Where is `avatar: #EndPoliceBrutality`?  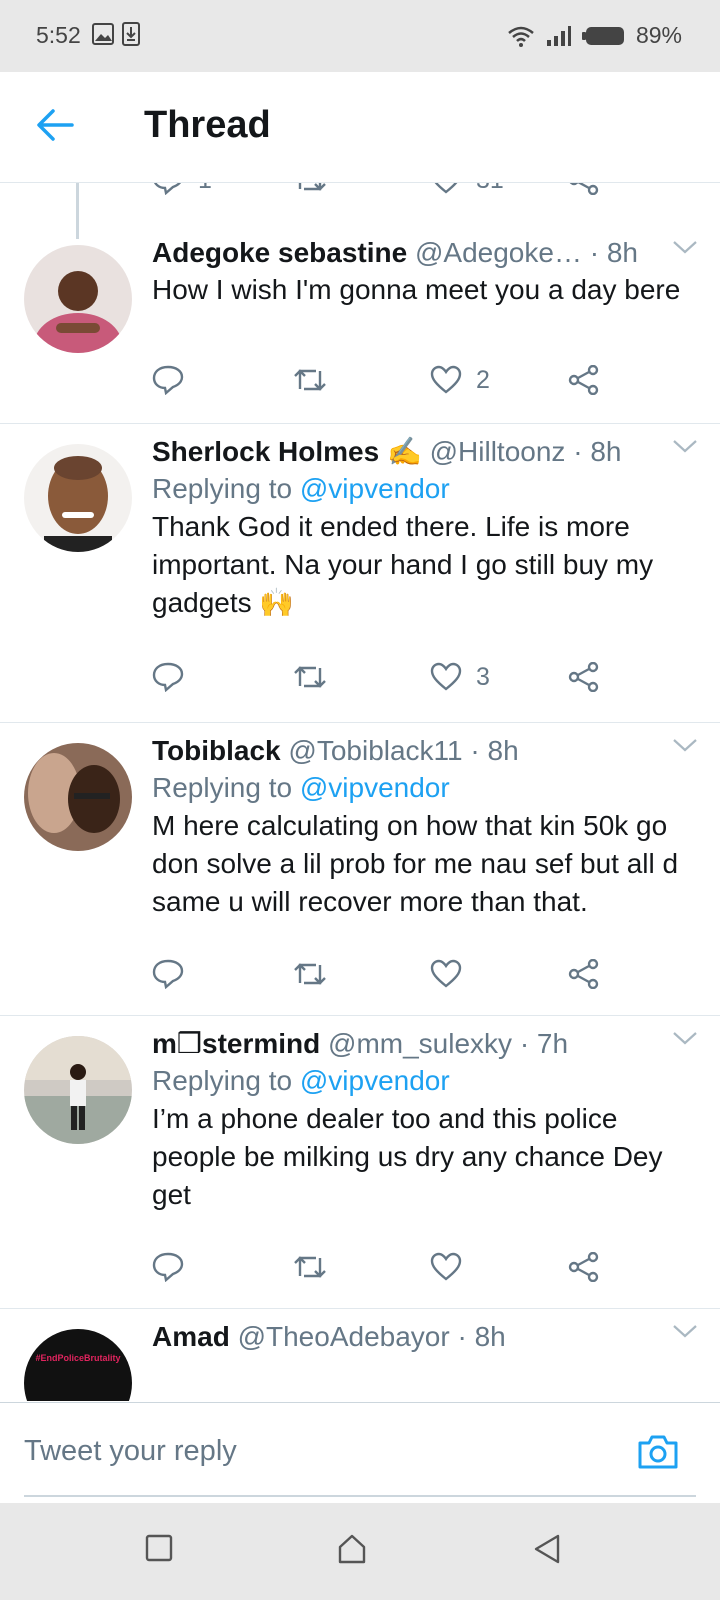 avatar: #EndPoliceBrutality is located at coordinates (78, 1365).